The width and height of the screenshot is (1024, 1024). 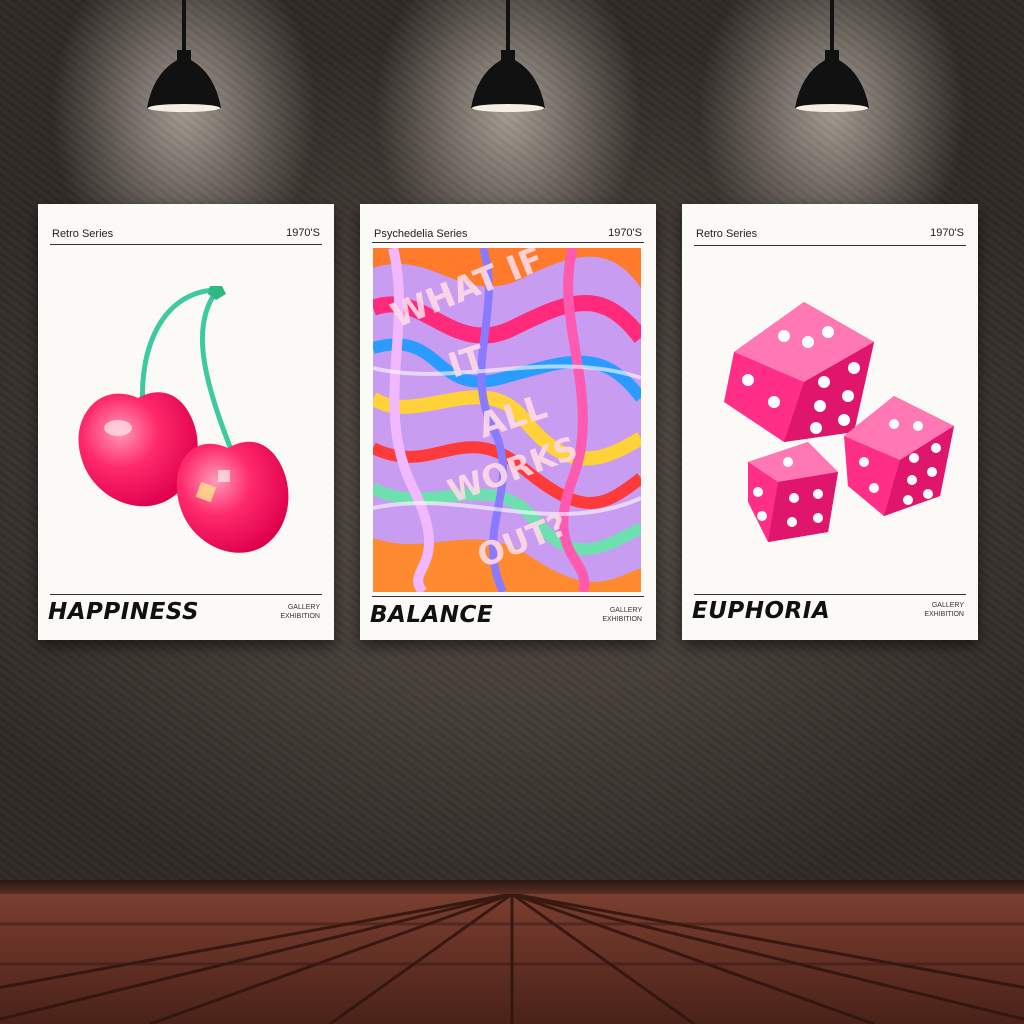 What do you see at coordinates (799, 372) in the screenshot?
I see `die-large` at bounding box center [799, 372].